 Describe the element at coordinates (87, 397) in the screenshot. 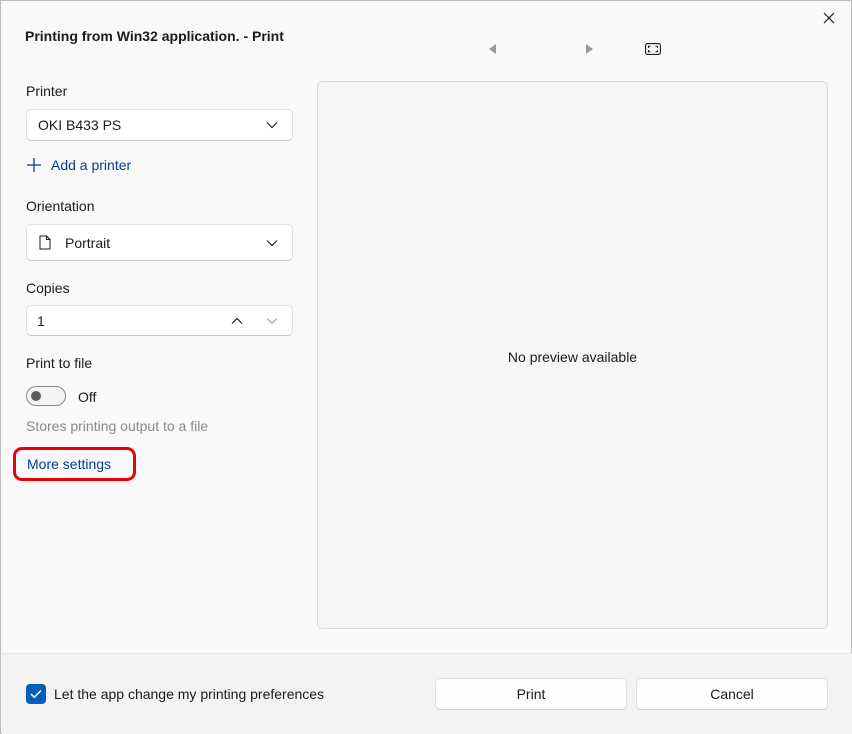

I see `print-to-file-state: Off` at that location.